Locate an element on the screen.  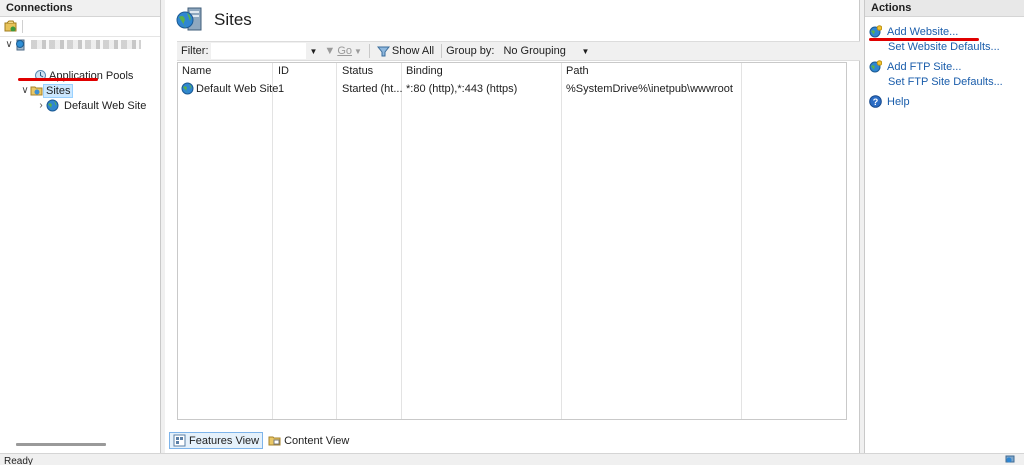
column-header-name: Name is located at coordinates (196, 71).